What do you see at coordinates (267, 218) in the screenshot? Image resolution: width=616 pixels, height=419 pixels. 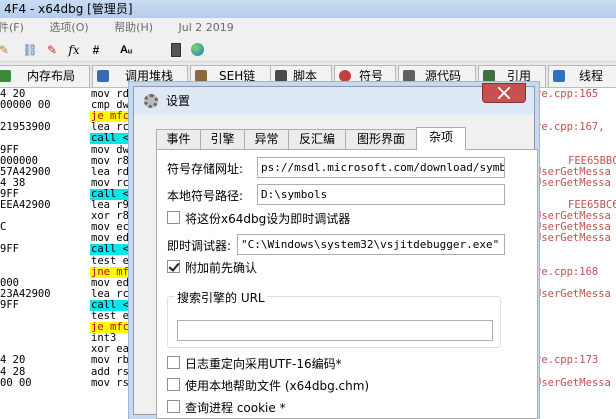 I see `set-jit-label: 将这份x64dbg设为即时调试器` at bounding box center [267, 218].